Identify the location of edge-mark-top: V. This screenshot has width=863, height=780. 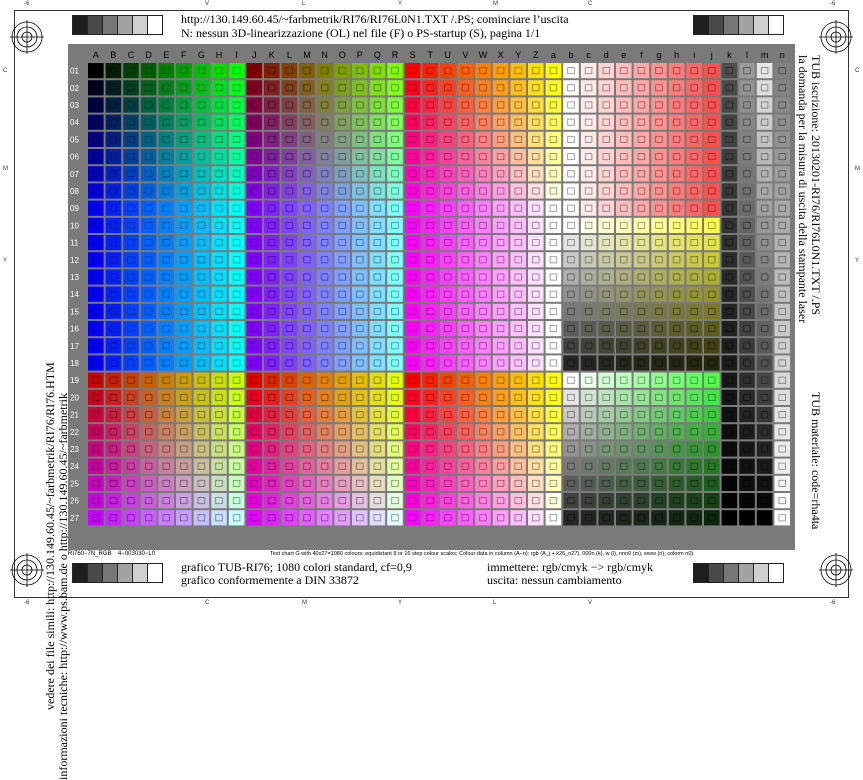
(207, 4).